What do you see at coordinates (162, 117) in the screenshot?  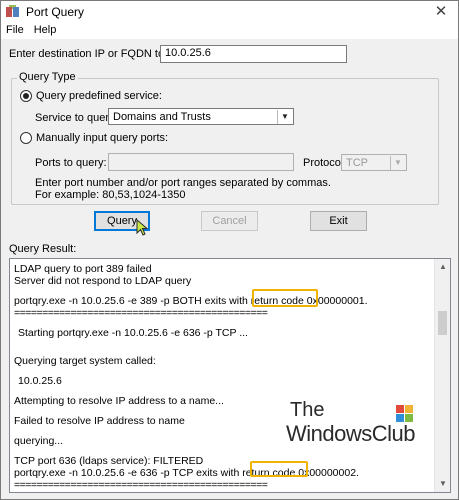 I see `service-dropdown-value: Domains and Trusts` at bounding box center [162, 117].